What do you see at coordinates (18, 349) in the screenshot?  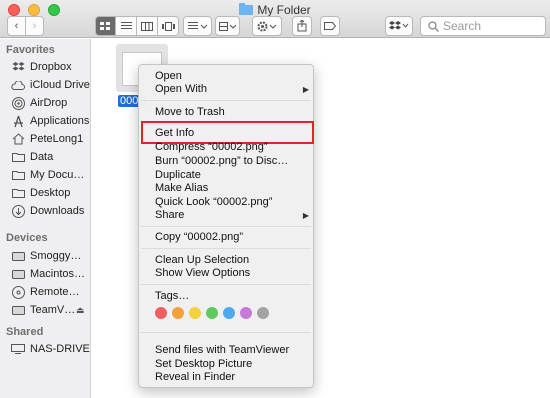 I see `server-icon` at bounding box center [18, 349].